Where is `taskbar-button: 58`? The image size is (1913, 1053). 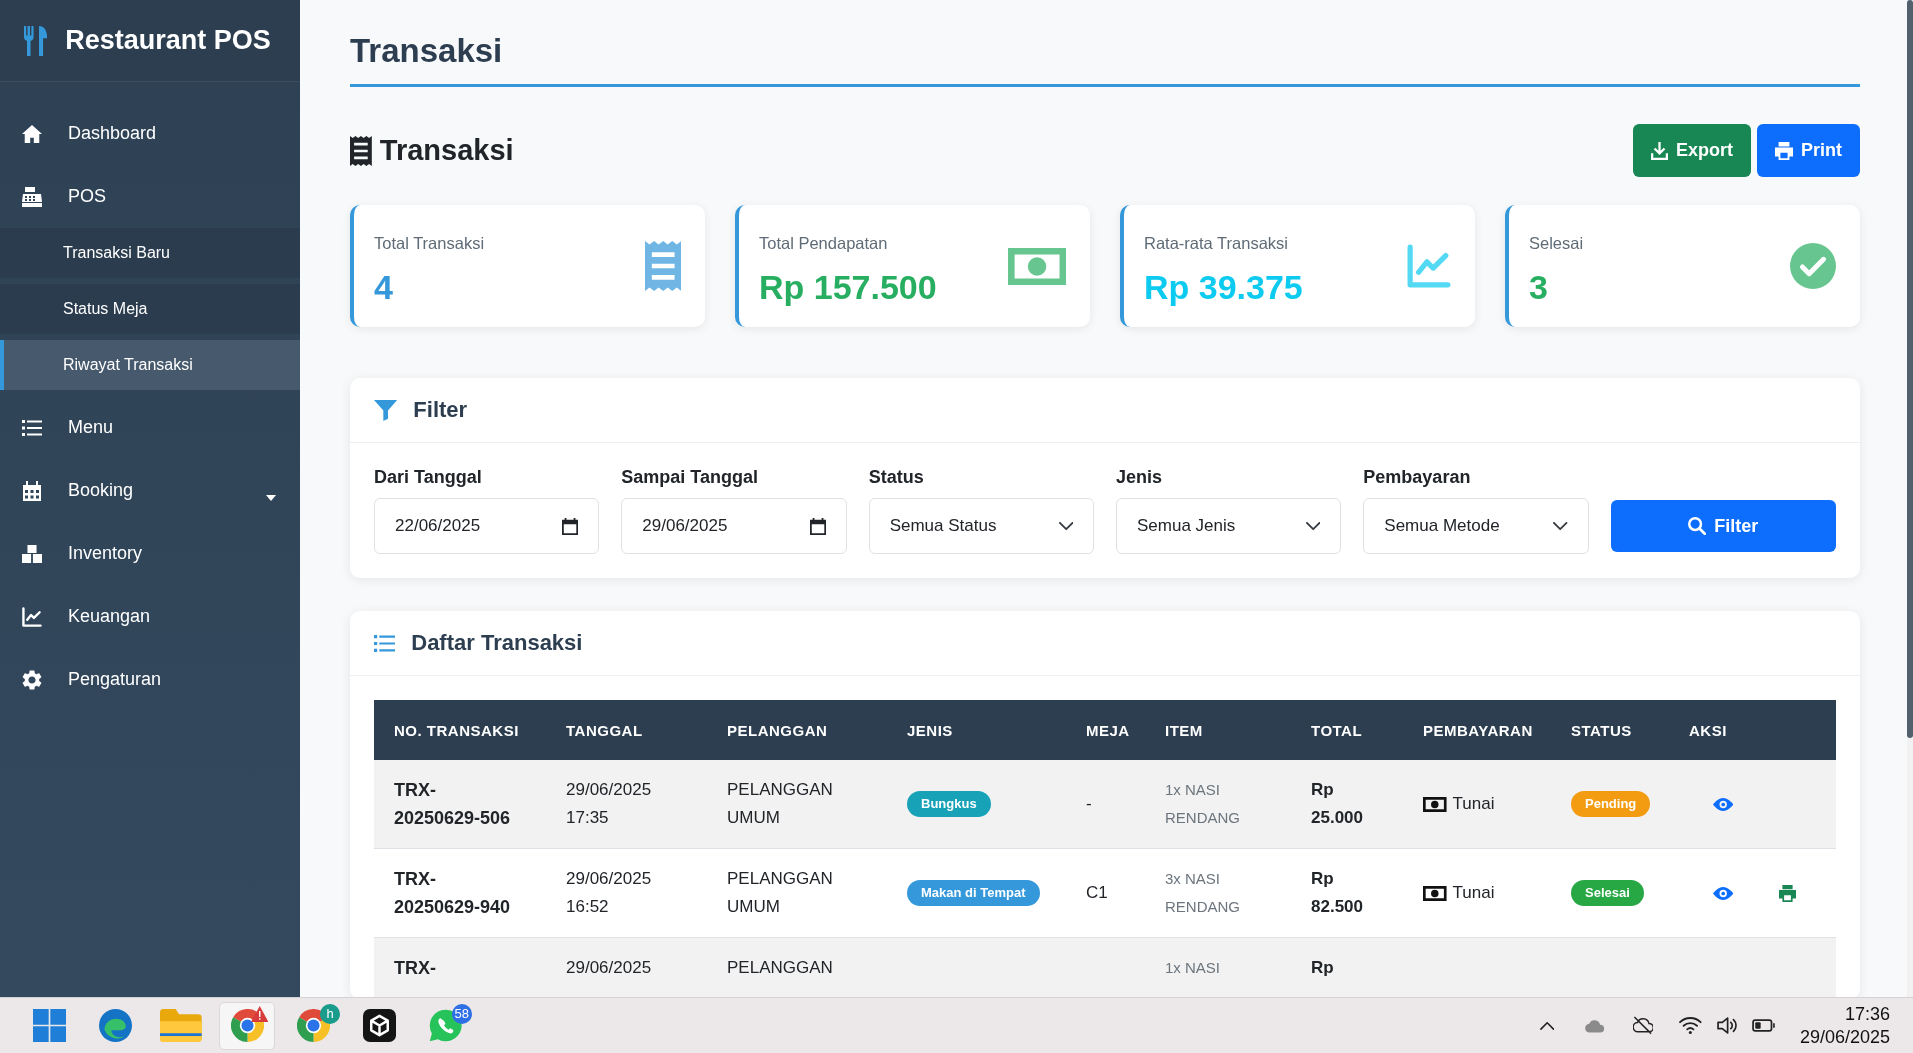
taskbar-button: 58 is located at coordinates (445, 1025).